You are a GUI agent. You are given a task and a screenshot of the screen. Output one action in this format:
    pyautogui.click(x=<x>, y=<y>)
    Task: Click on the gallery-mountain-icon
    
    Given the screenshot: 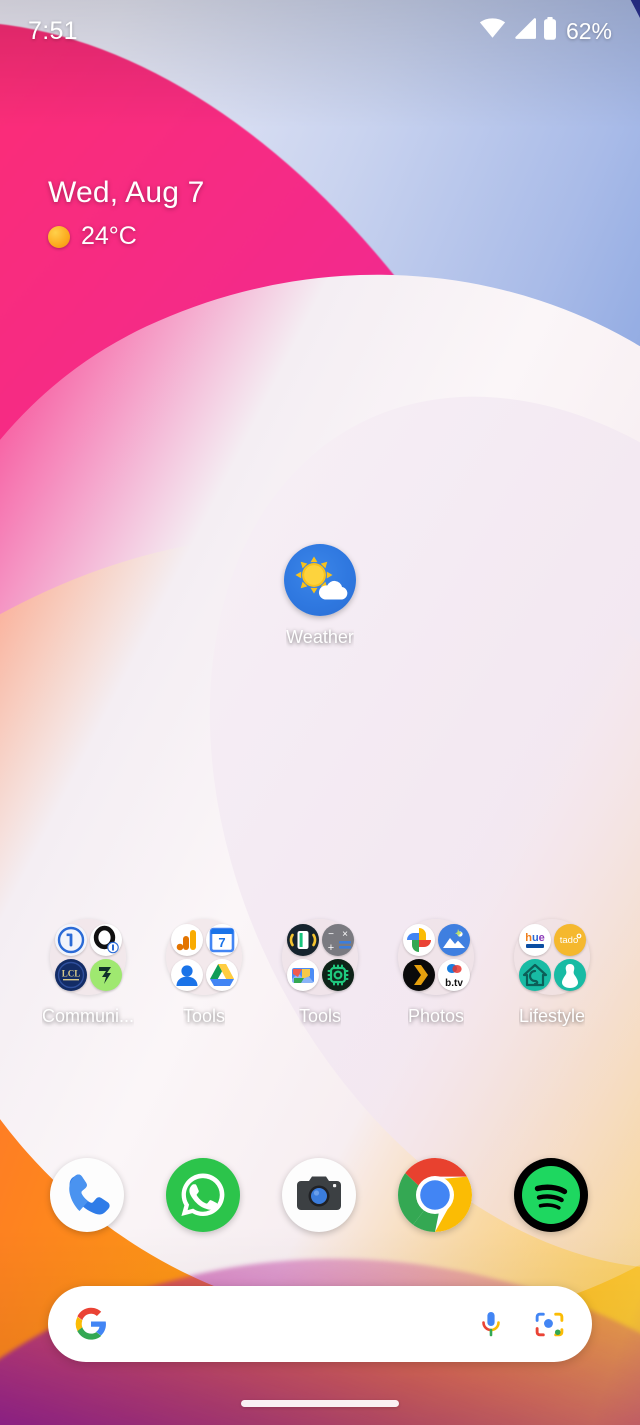 What is the action you would take?
    pyautogui.click(x=453, y=939)
    